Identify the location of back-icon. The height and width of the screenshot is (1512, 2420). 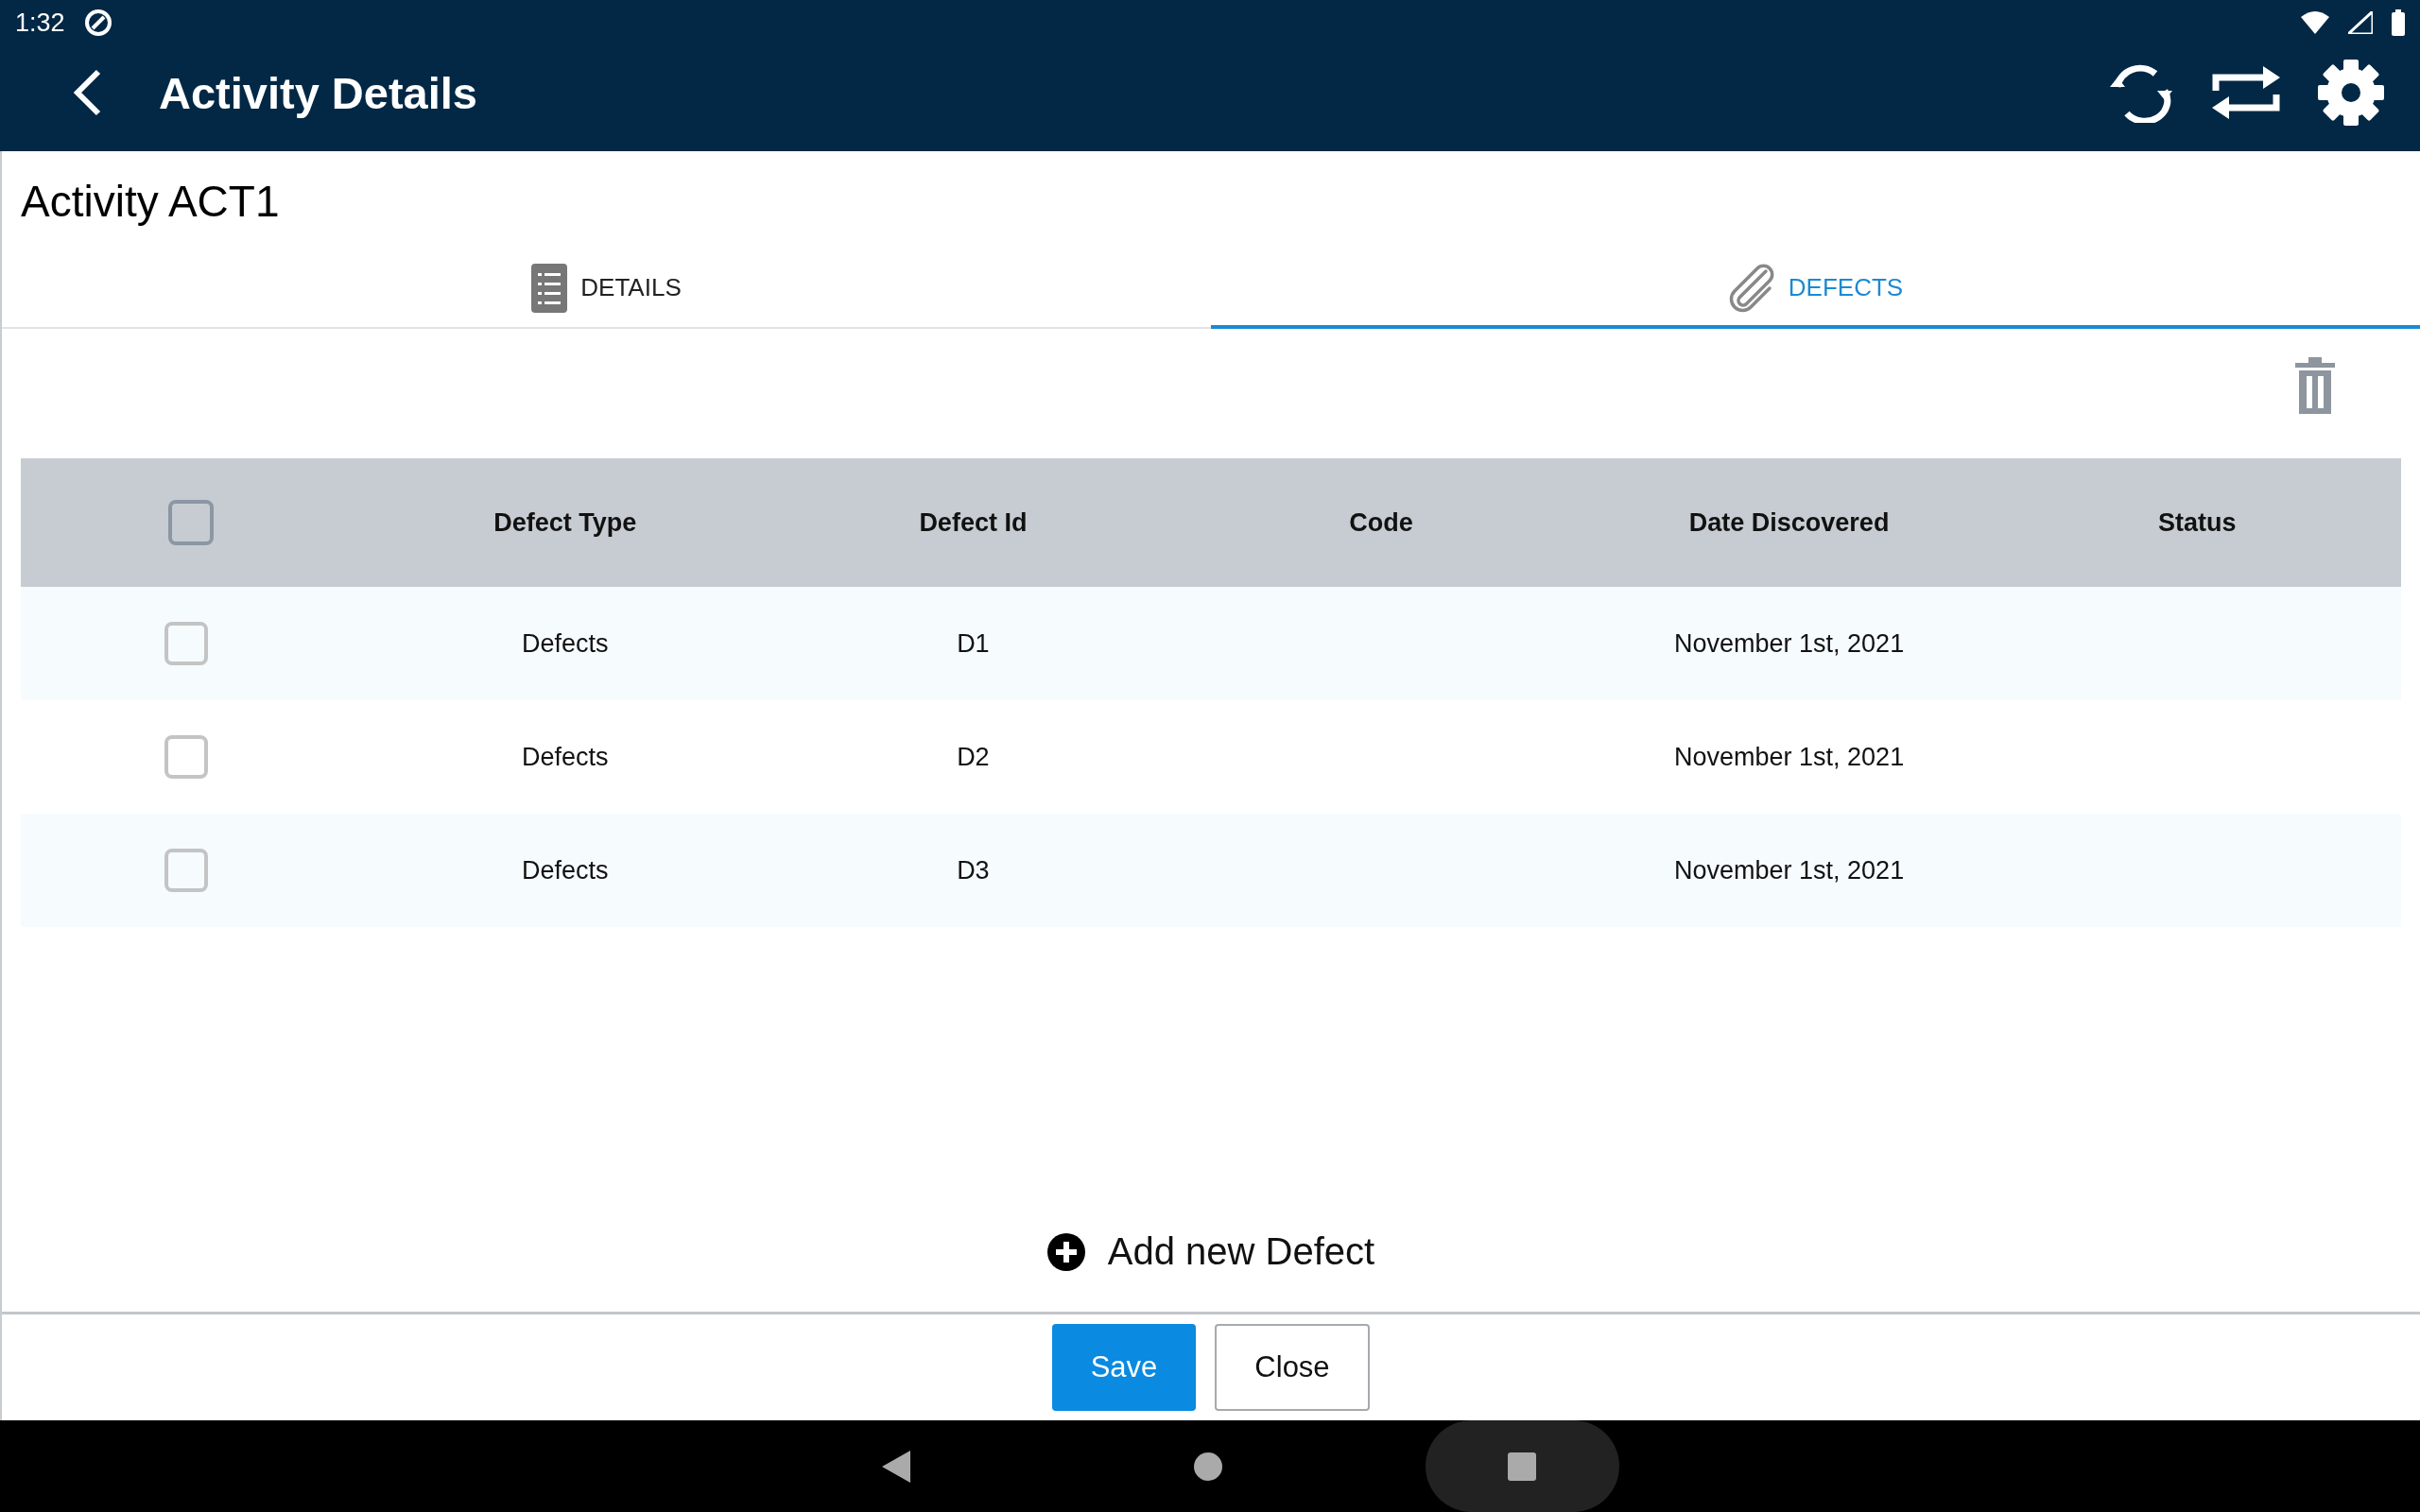
(87, 92).